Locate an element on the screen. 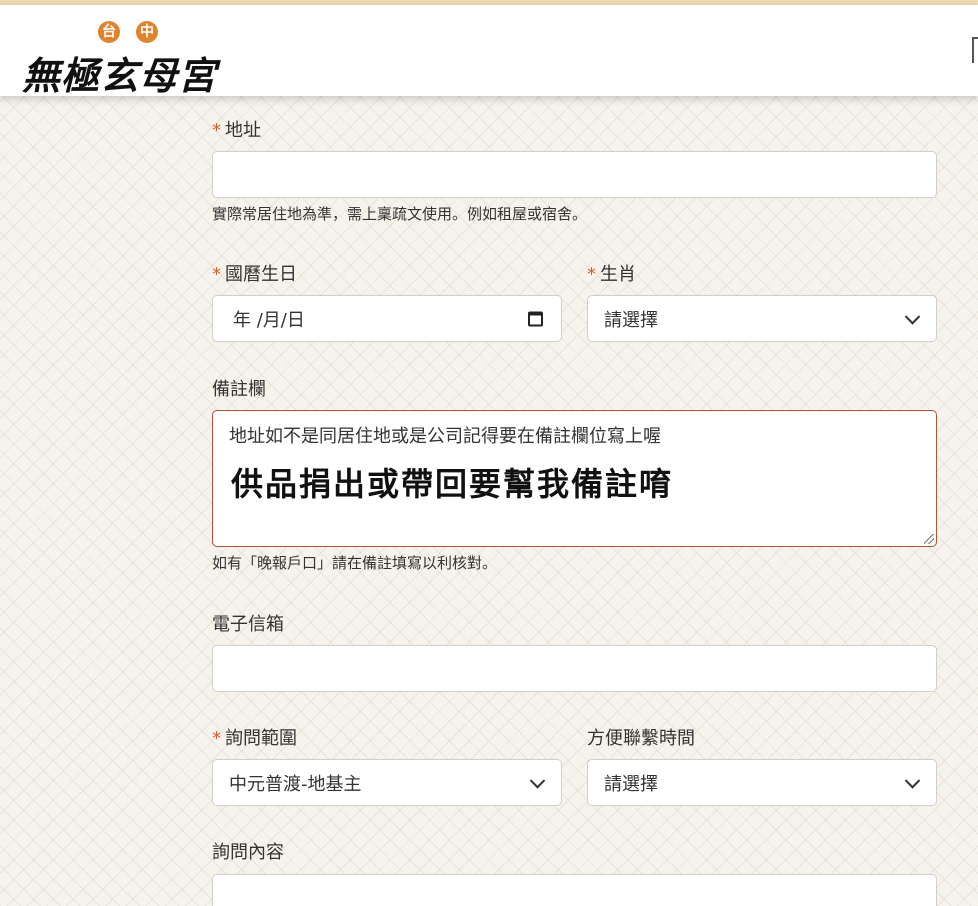 Image resolution: width=978 pixels, height=906 pixels. site-header: 台 中 無極玄母宮 is located at coordinates (489, 51).